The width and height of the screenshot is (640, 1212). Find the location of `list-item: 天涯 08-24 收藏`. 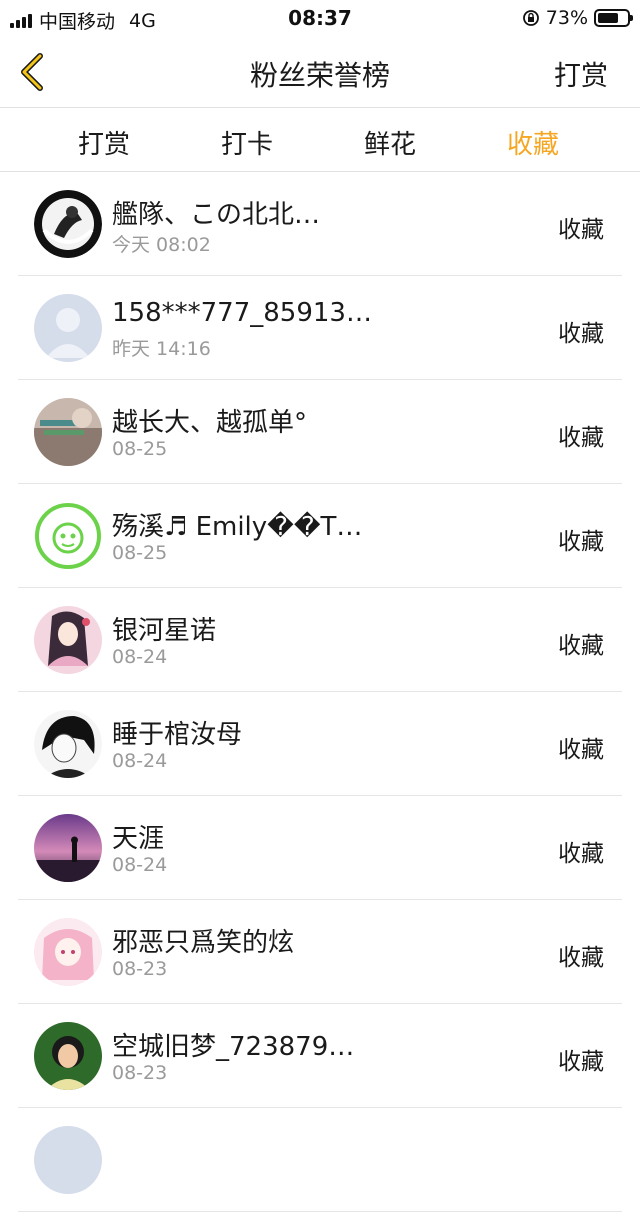

list-item: 天涯 08-24 收藏 is located at coordinates (320, 848).